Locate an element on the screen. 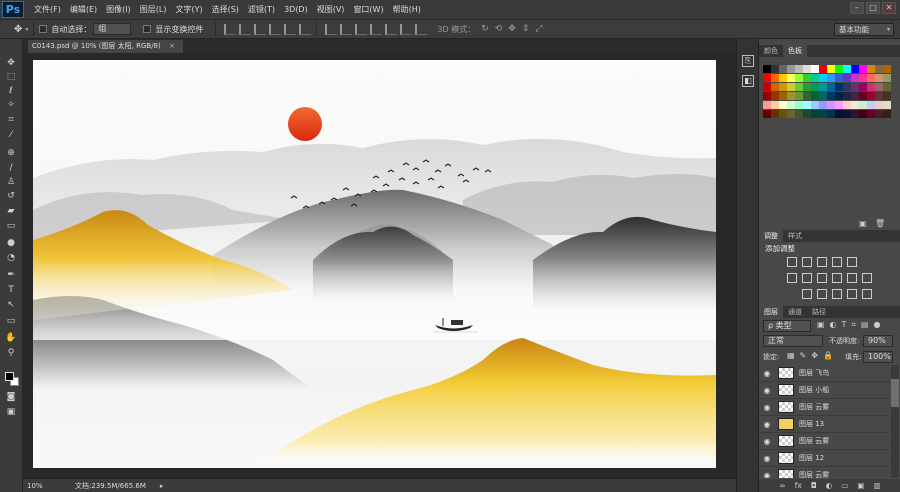 This screenshot has width=900, height=492. hand-tool-icon: ✋ is located at coordinates (11, 338).